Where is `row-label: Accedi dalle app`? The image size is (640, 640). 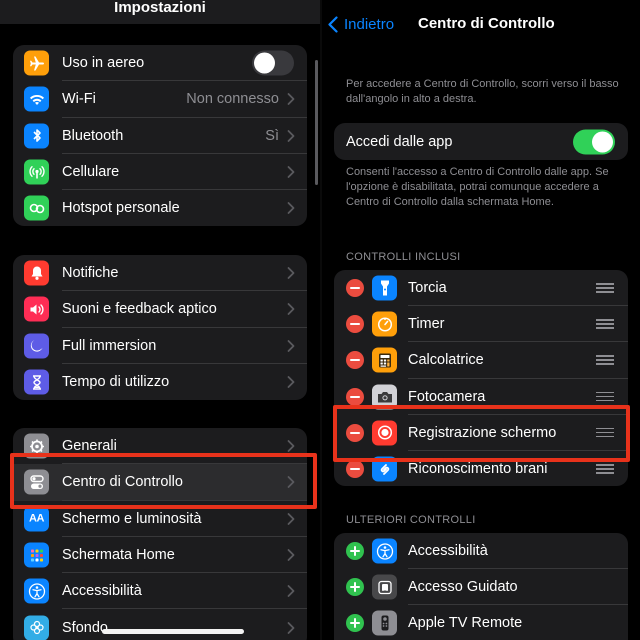
row-label: Accedi dalle app is located at coordinates (399, 141).